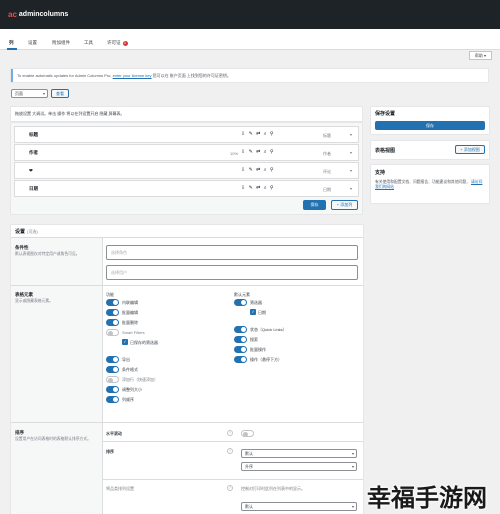  I want to click on order-direction-select: 升序 ▾, so click(299, 466).